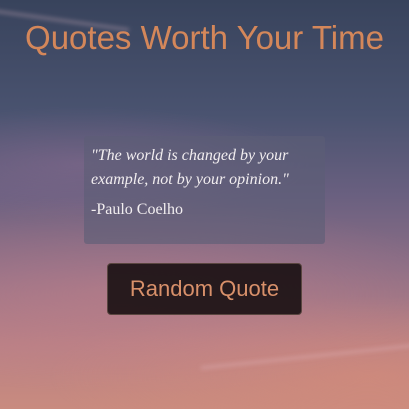 The image size is (409, 409). Describe the element at coordinates (137, 209) in the screenshot. I see `quote-author: -Paulo Coelho` at that location.